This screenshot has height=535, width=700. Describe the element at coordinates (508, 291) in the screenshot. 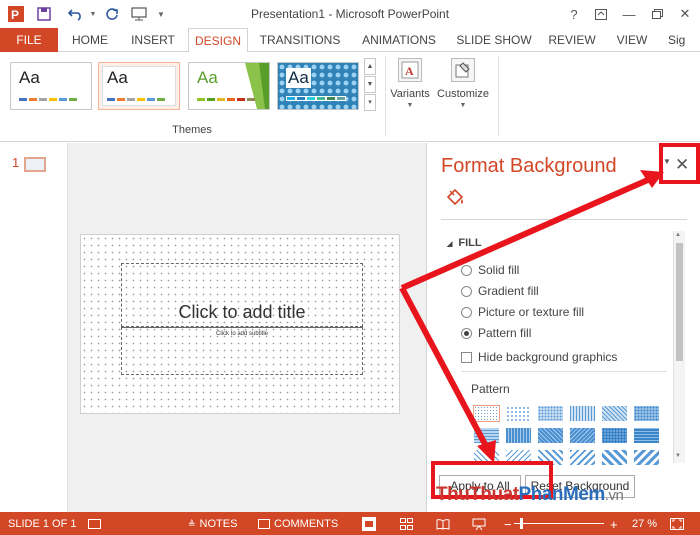

I see `gradient-fill-label: Gradient fill` at that location.